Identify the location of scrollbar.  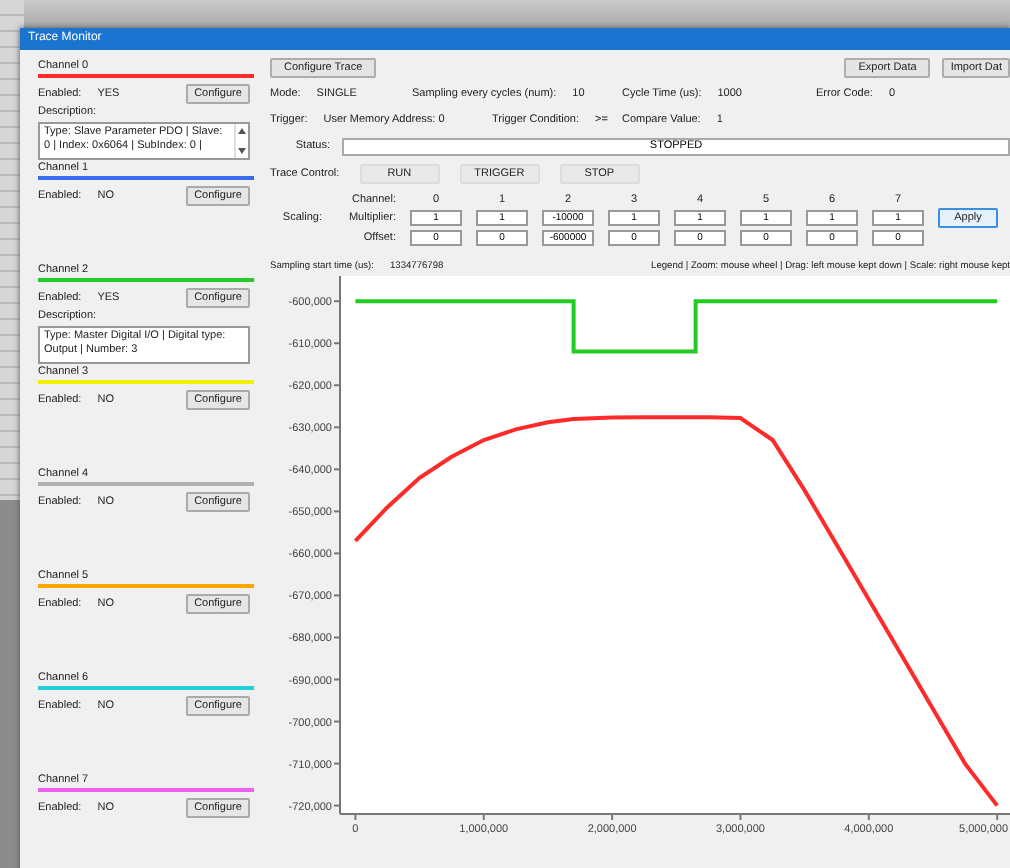
(241, 141).